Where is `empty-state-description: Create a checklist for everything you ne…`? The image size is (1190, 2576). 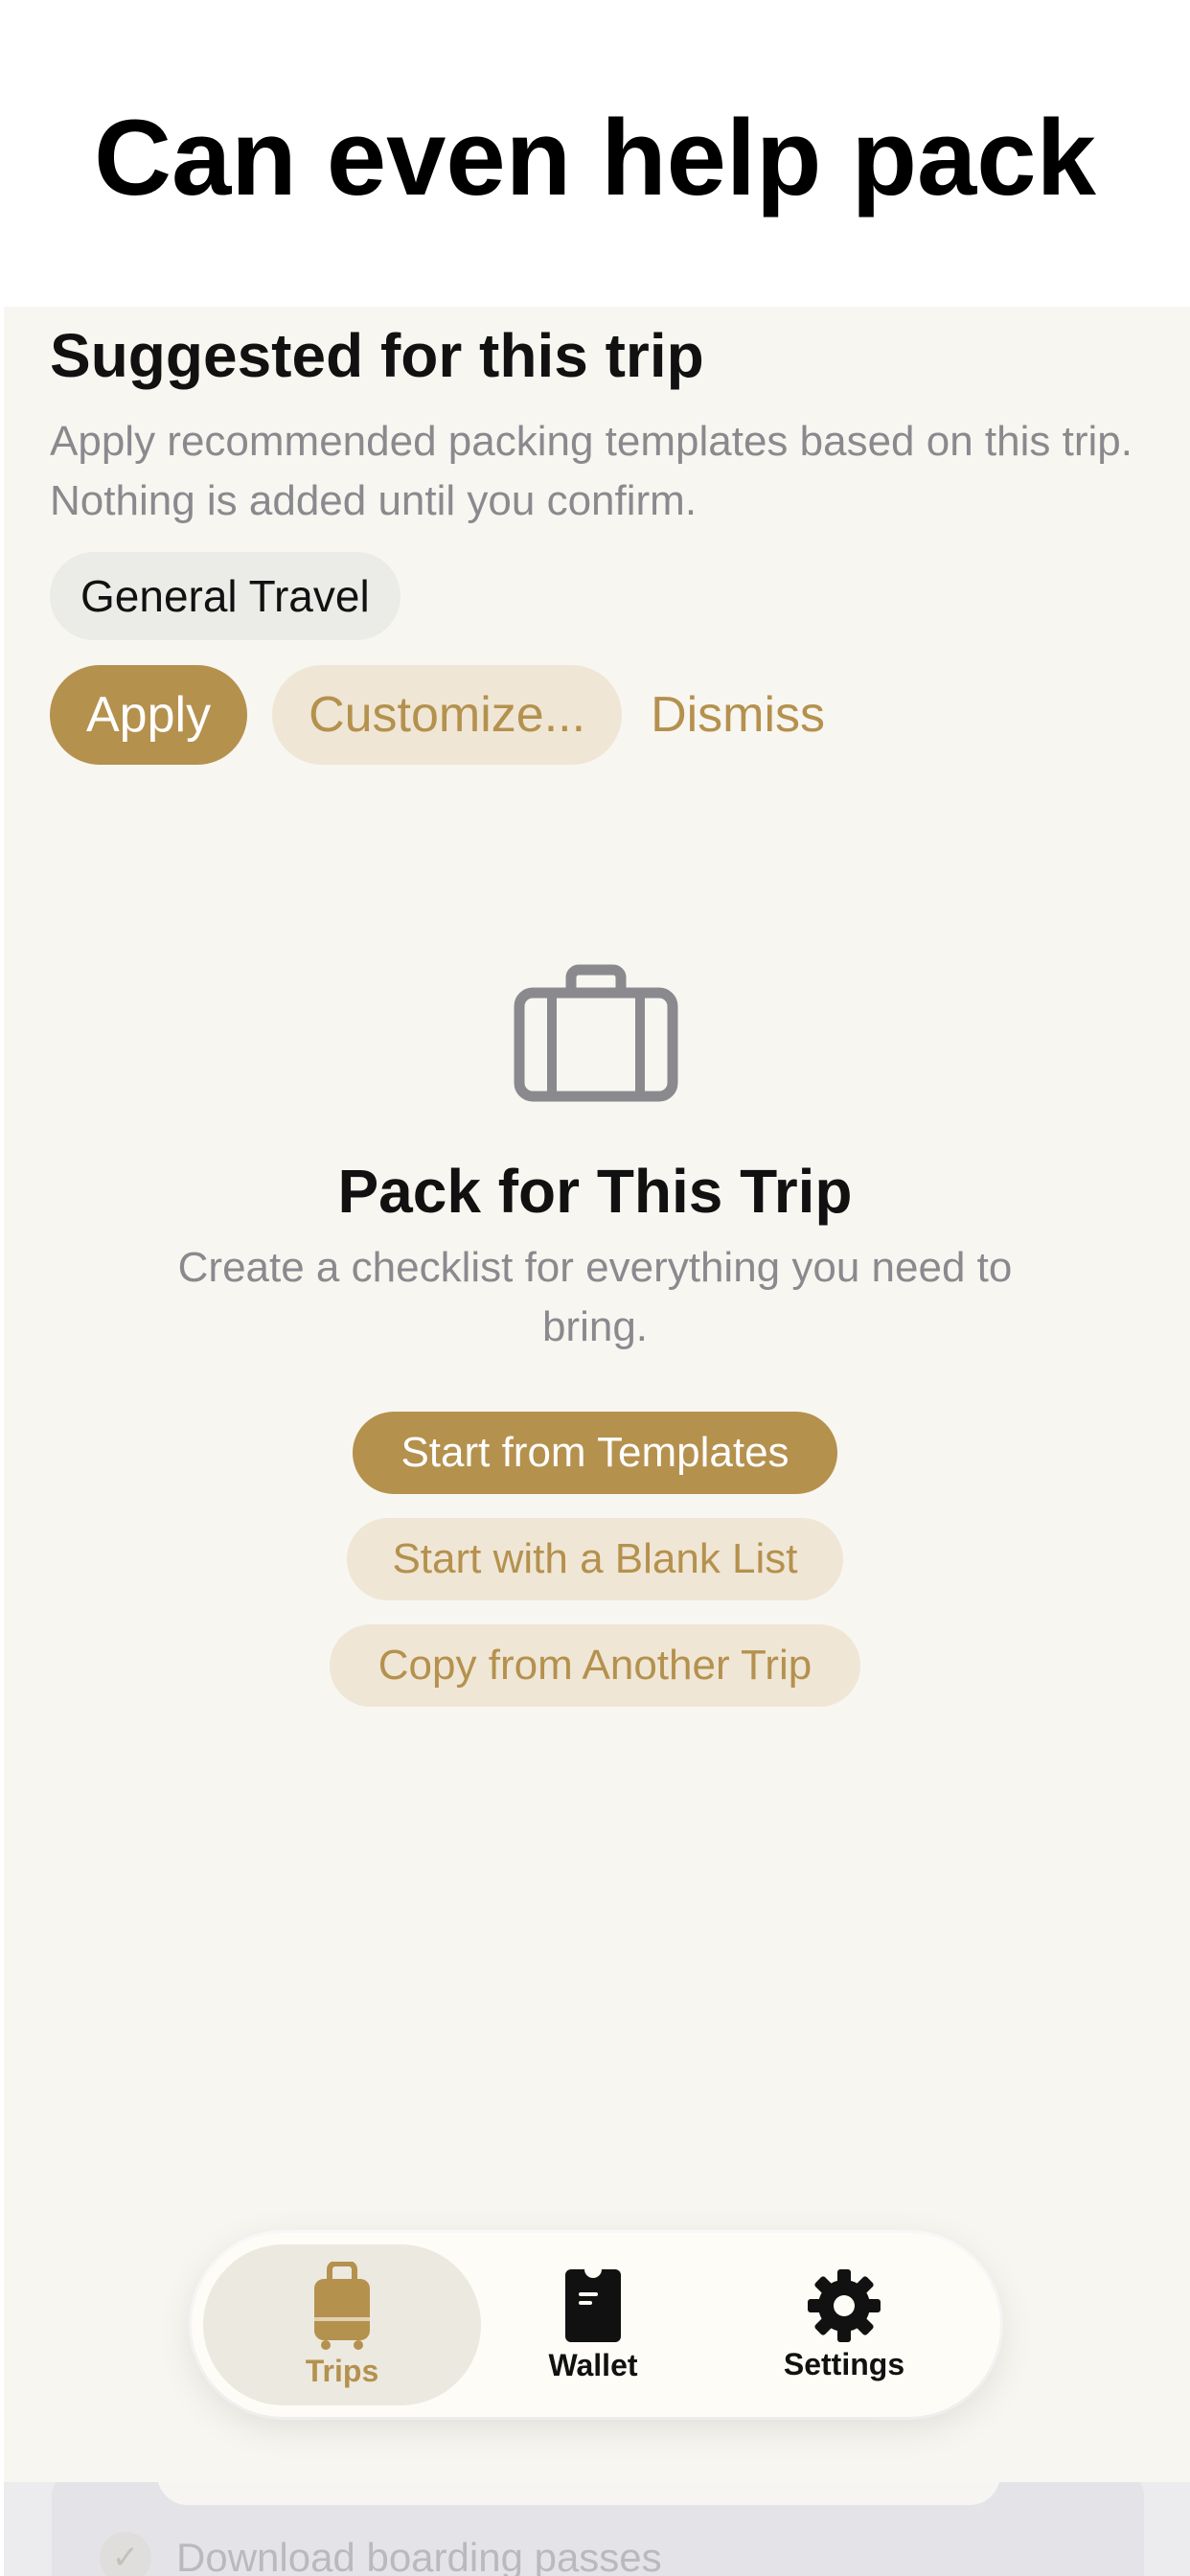
empty-state-description: Create a checklist for everything you ne… is located at coordinates (595, 1297).